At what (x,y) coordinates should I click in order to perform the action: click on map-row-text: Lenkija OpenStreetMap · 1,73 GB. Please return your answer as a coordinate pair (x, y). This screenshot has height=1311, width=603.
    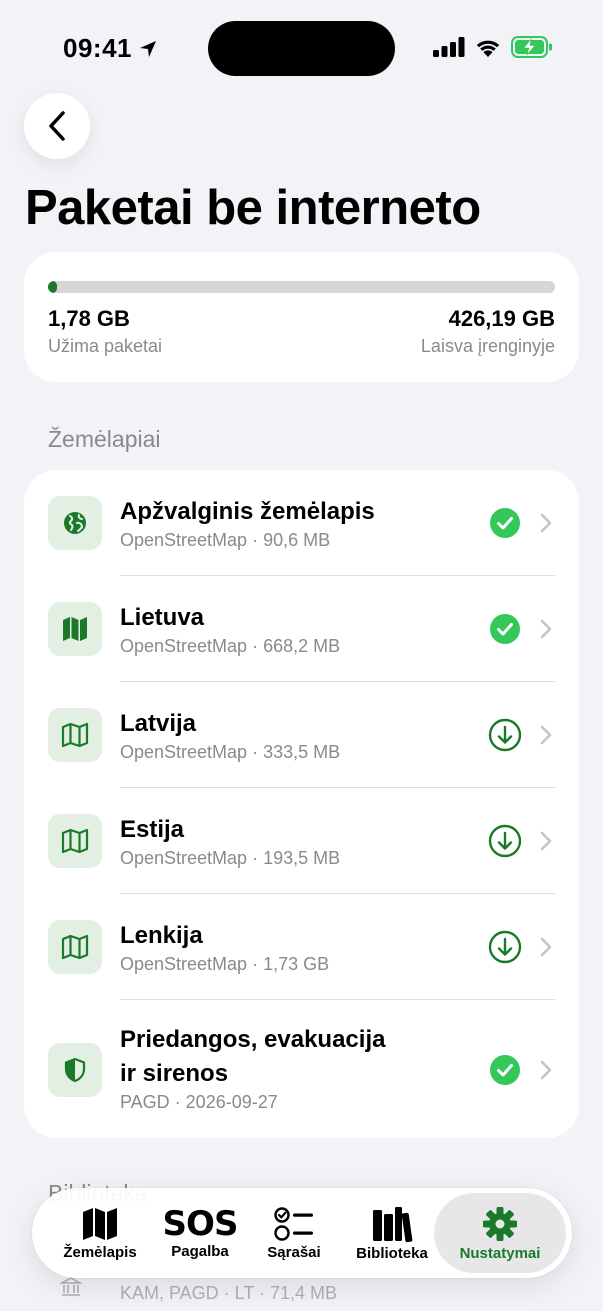
    Looking at the image, I should click on (224, 947).